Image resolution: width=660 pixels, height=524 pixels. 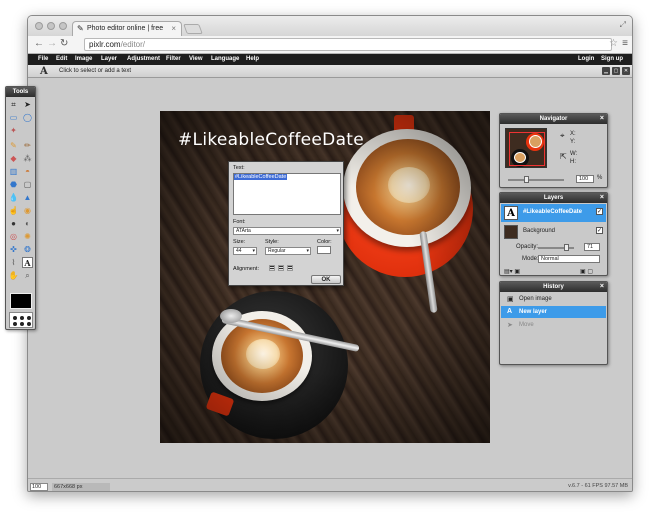 I want to click on layer-row-background: Background ✓, so click(x=553, y=232).